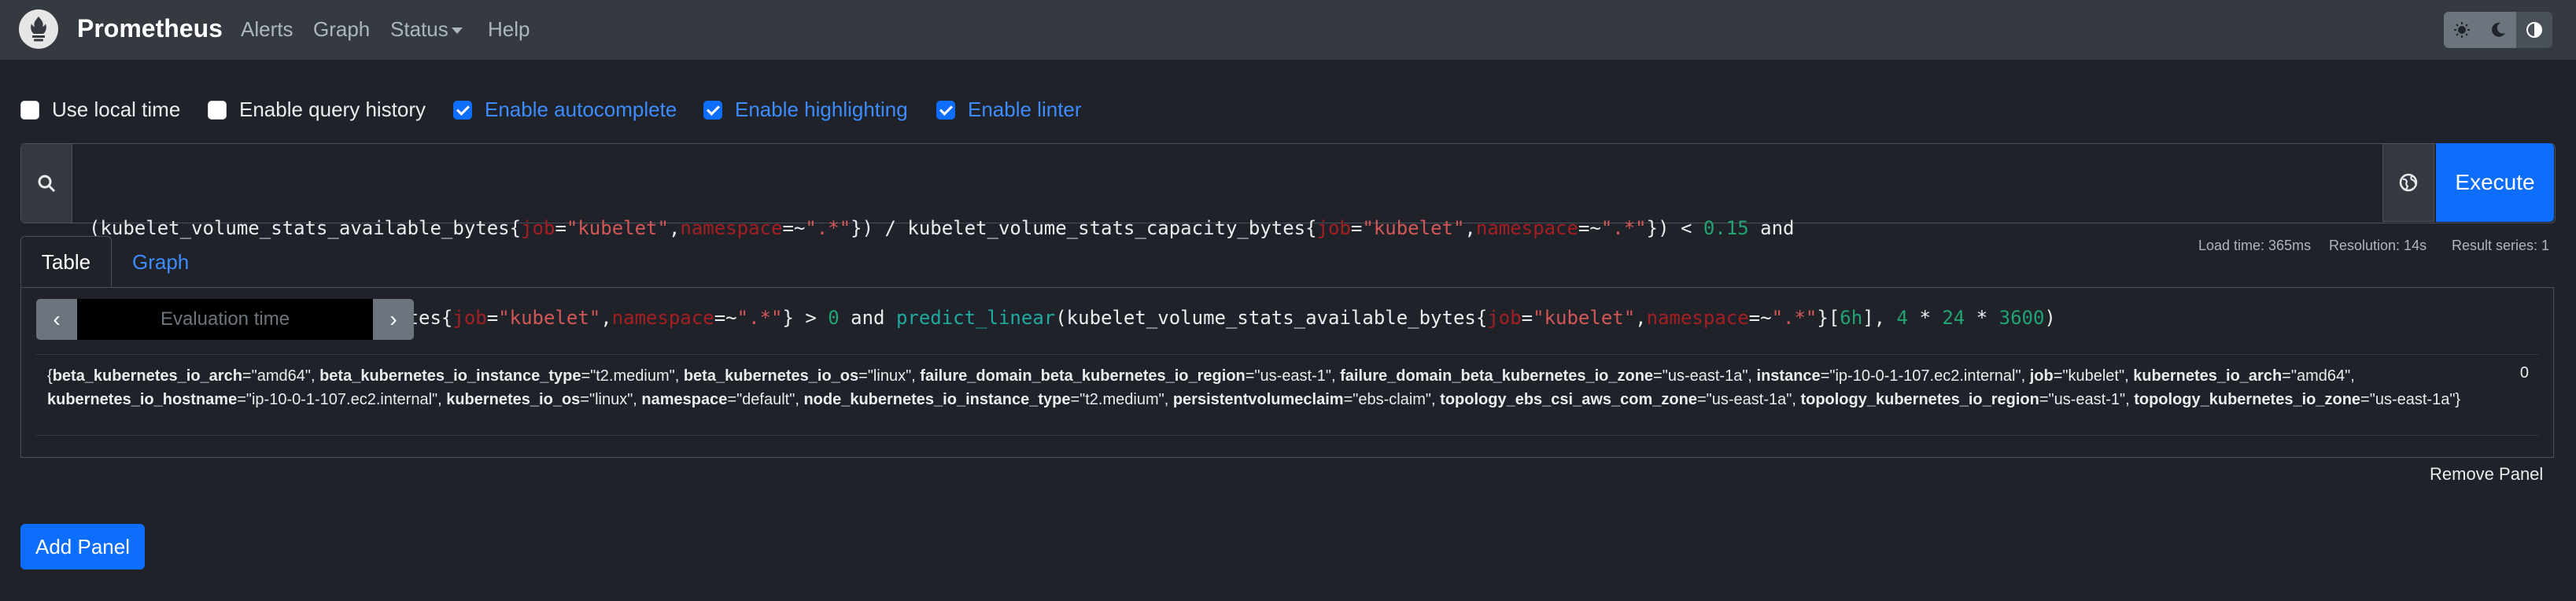  What do you see at coordinates (2255, 245) in the screenshot?
I see `load-time-stat: Load time: 365ms` at bounding box center [2255, 245].